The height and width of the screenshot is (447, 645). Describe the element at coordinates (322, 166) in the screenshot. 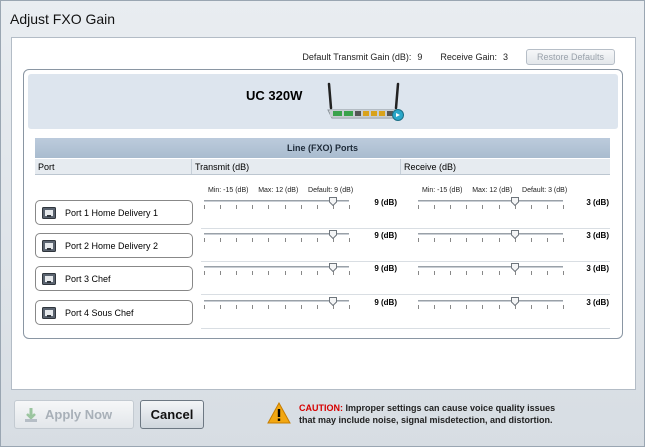

I see `table-header-row: Port Transmit (dB) Receive (dB)` at that location.